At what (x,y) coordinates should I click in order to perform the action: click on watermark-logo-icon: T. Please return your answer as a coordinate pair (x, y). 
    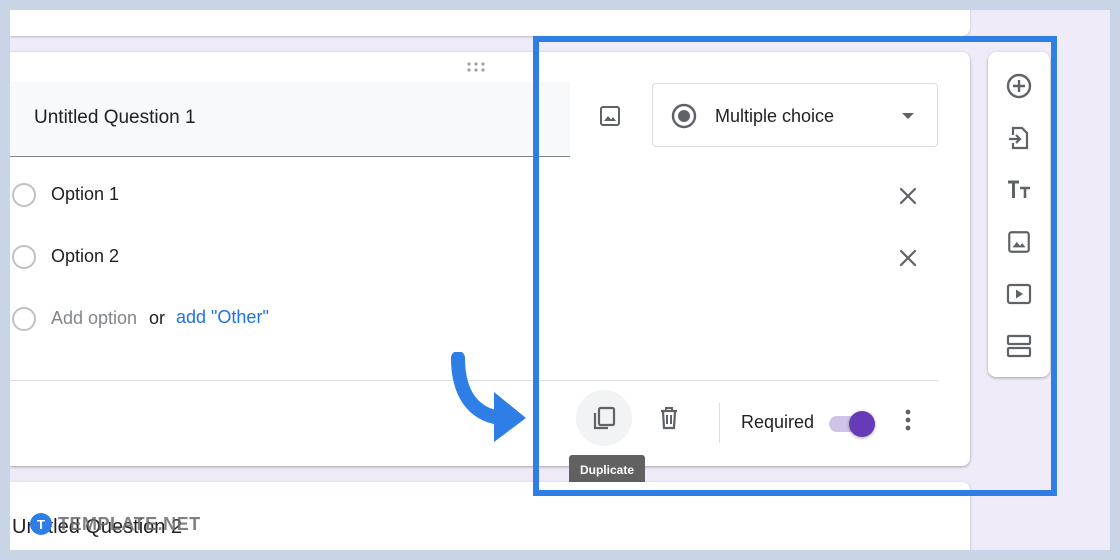
    Looking at the image, I should click on (41, 524).